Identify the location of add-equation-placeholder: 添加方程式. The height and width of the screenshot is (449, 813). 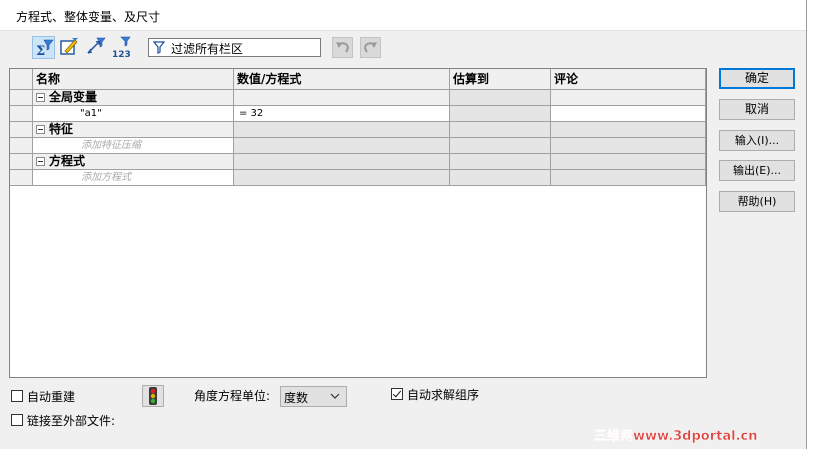
(133, 178).